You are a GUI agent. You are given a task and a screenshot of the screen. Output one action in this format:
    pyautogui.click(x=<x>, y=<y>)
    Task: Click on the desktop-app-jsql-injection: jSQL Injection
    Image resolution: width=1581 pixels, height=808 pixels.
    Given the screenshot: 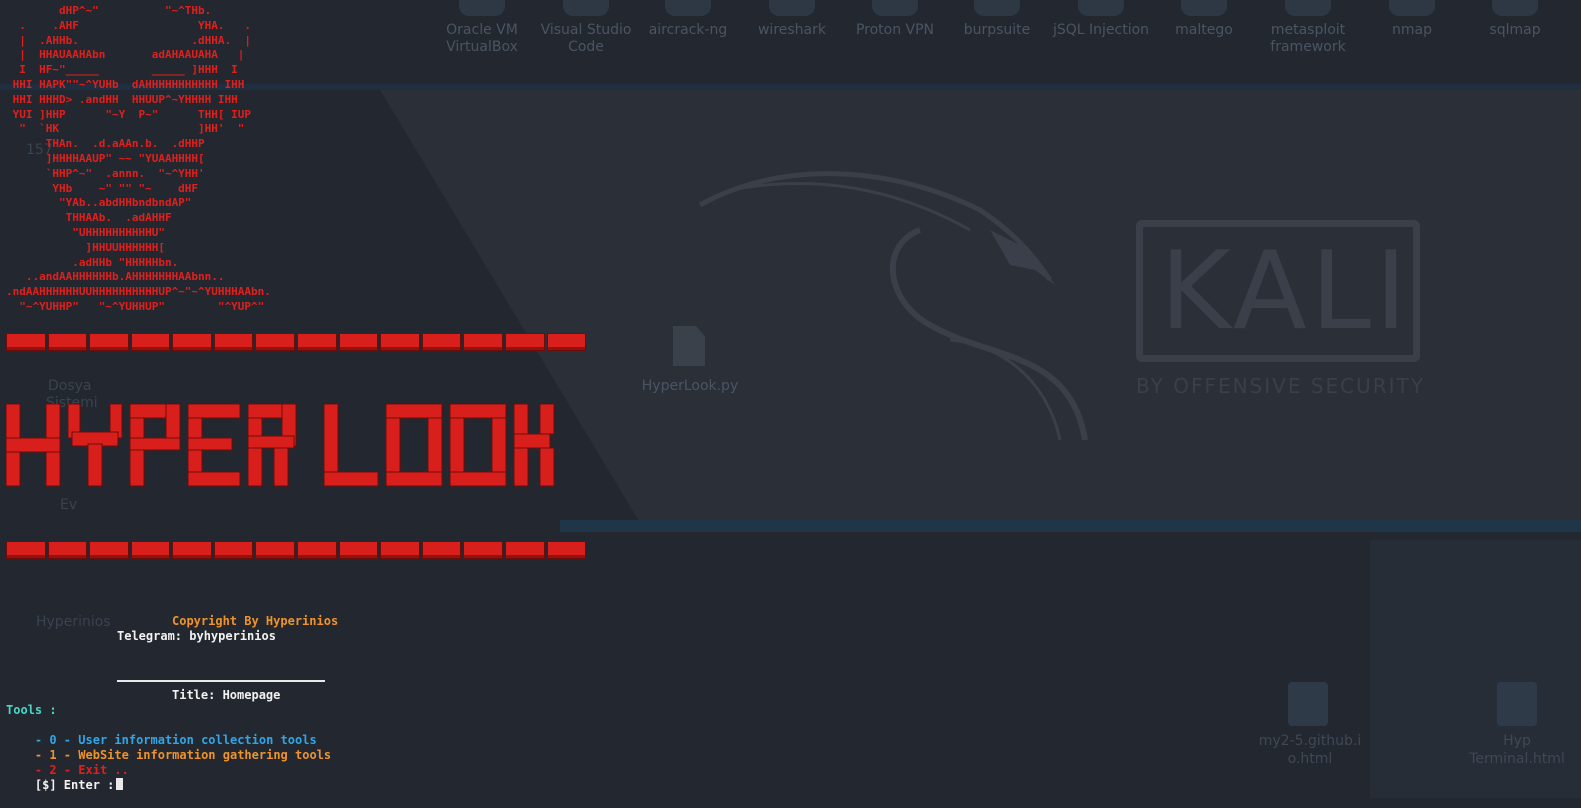 What is the action you would take?
    pyautogui.click(x=1101, y=19)
    